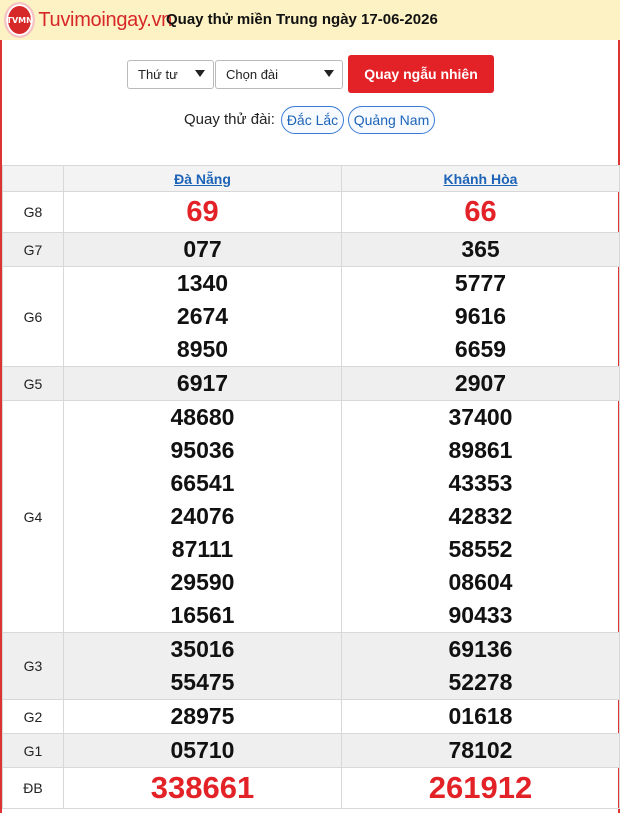 The height and width of the screenshot is (813, 620). I want to click on prize-row: G8 69 66, so click(311, 212).